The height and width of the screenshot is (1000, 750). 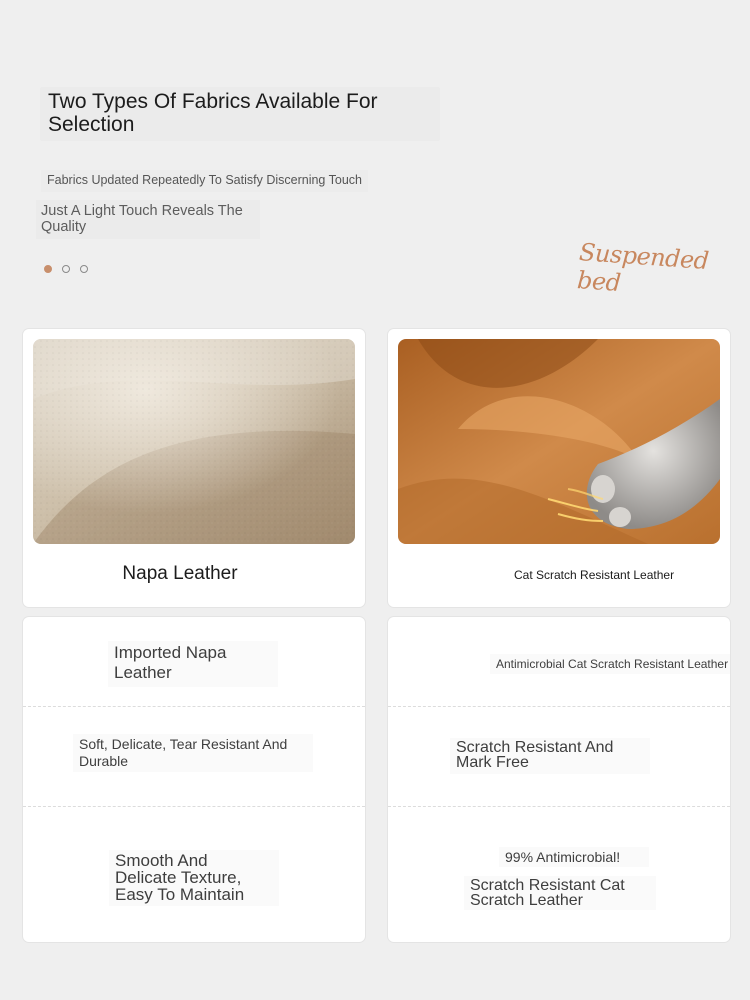 What do you see at coordinates (183, 744) in the screenshot?
I see `feature-text-line: Soft, Delicate, Tear Resistant And` at bounding box center [183, 744].